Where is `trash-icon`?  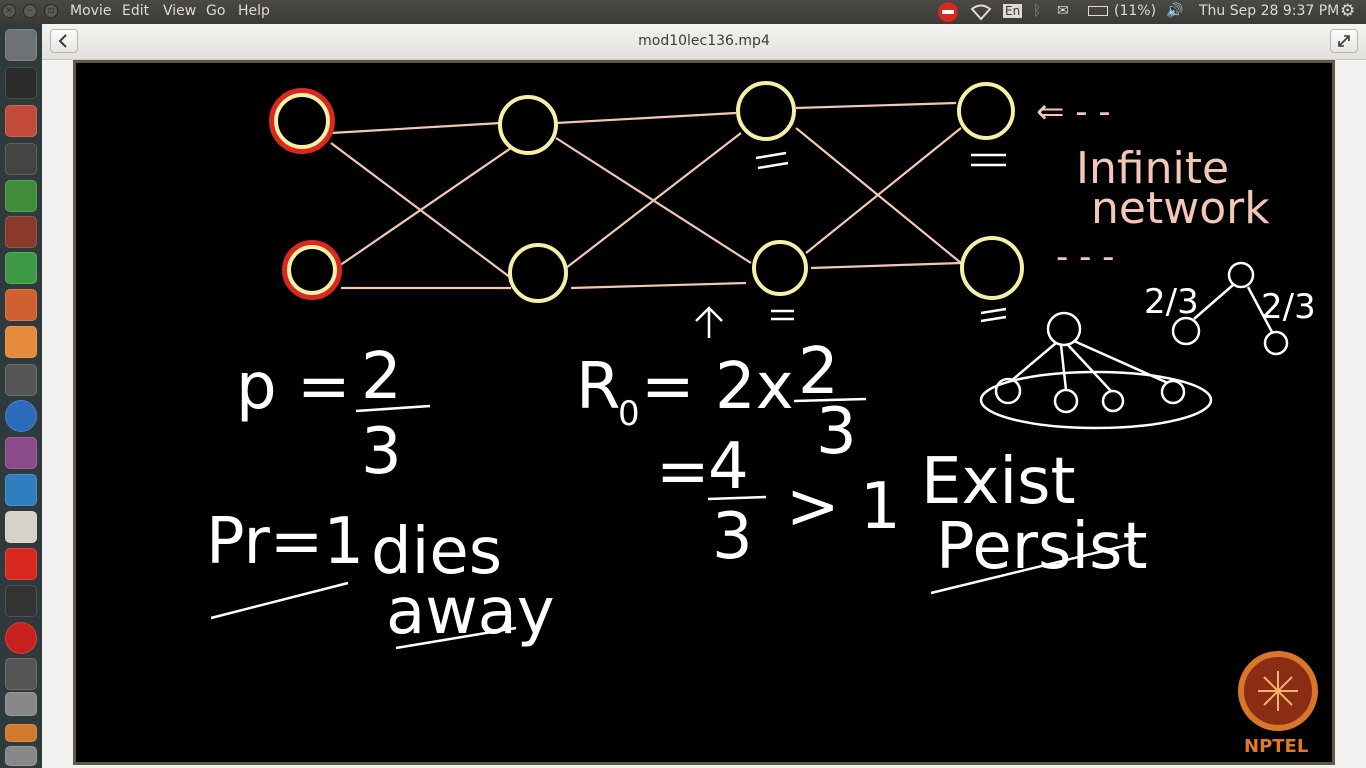 trash-icon is located at coordinates (21, 756).